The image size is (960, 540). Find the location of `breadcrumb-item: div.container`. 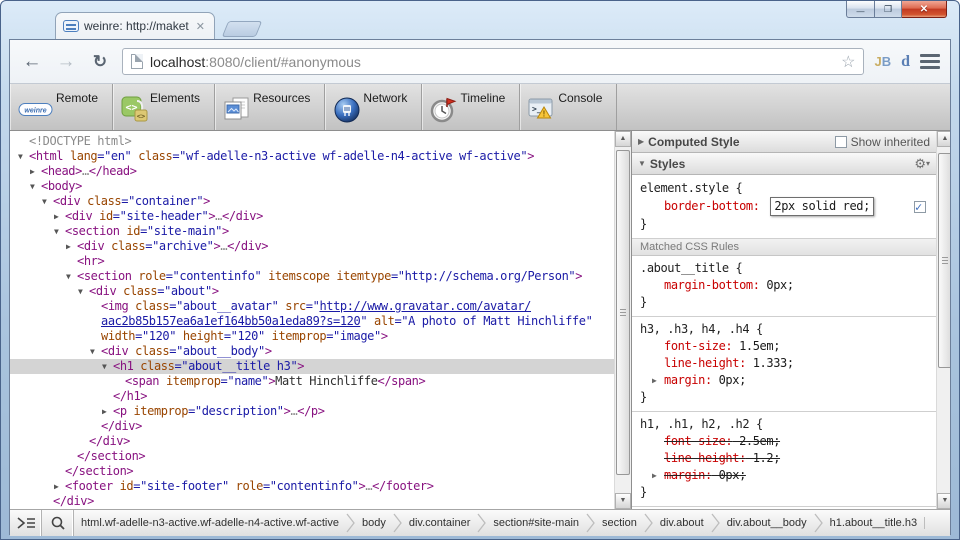

breadcrumb-item: div.container is located at coordinates (440, 523).